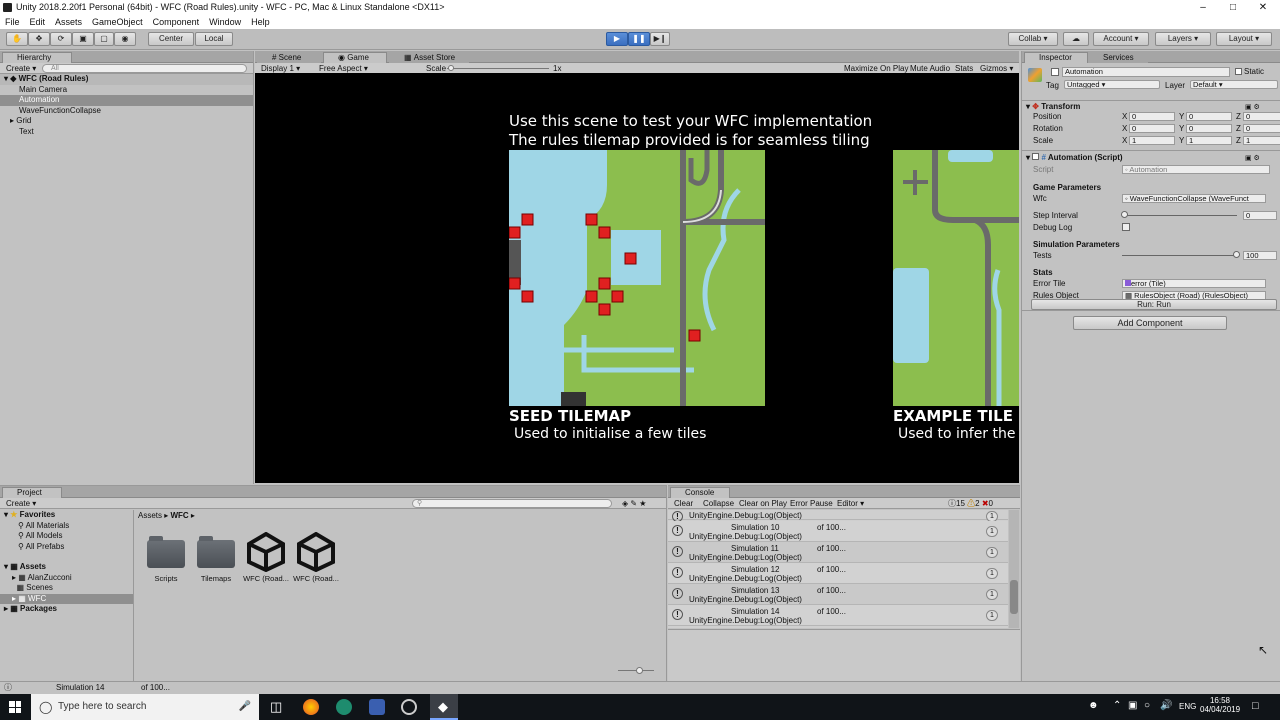 The height and width of the screenshot is (720, 1280). Describe the element at coordinates (125, 39) in the screenshot. I see `transform-tool-icon: ◉` at that location.